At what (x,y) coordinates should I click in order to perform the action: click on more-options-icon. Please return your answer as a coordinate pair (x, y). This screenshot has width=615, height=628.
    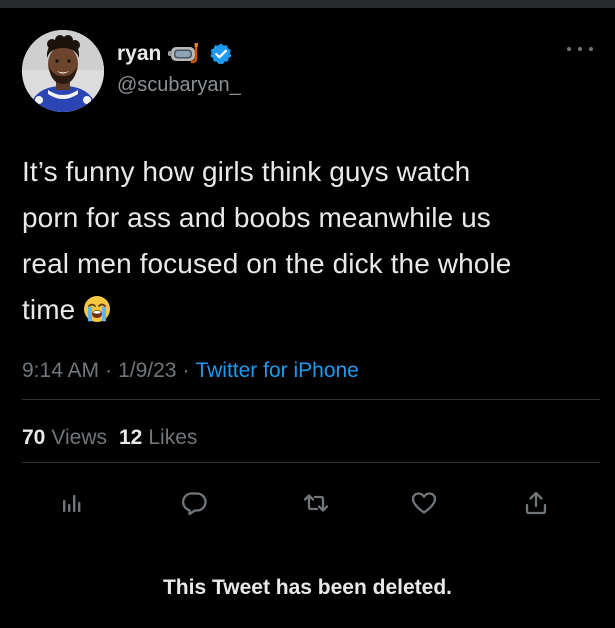
    Looking at the image, I should click on (580, 49).